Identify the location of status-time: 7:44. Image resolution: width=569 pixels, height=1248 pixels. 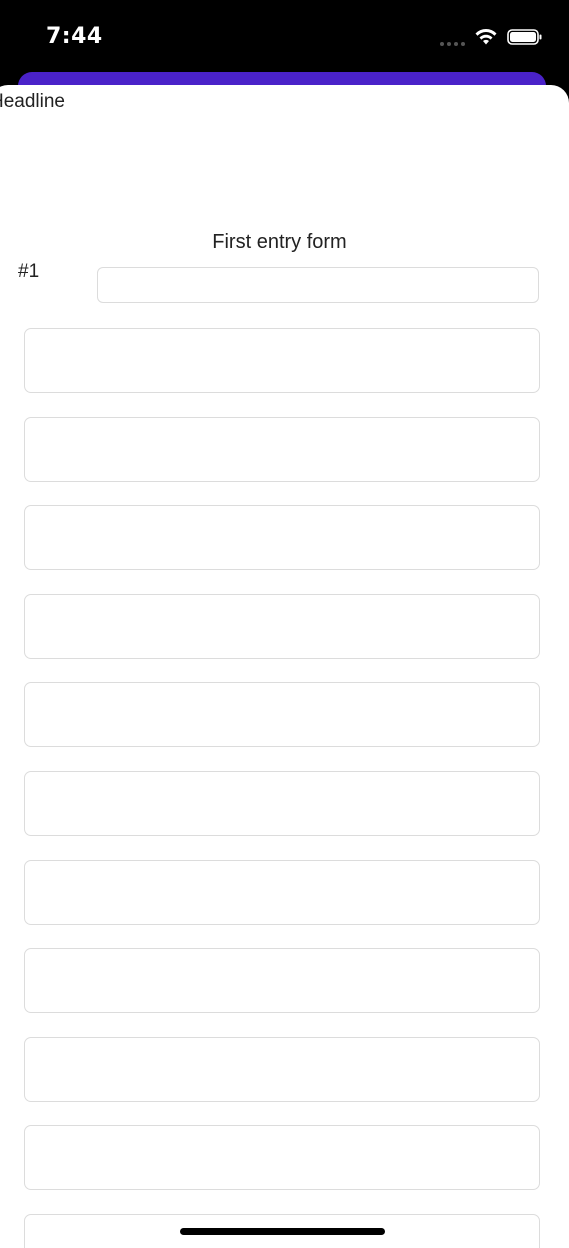
(74, 36).